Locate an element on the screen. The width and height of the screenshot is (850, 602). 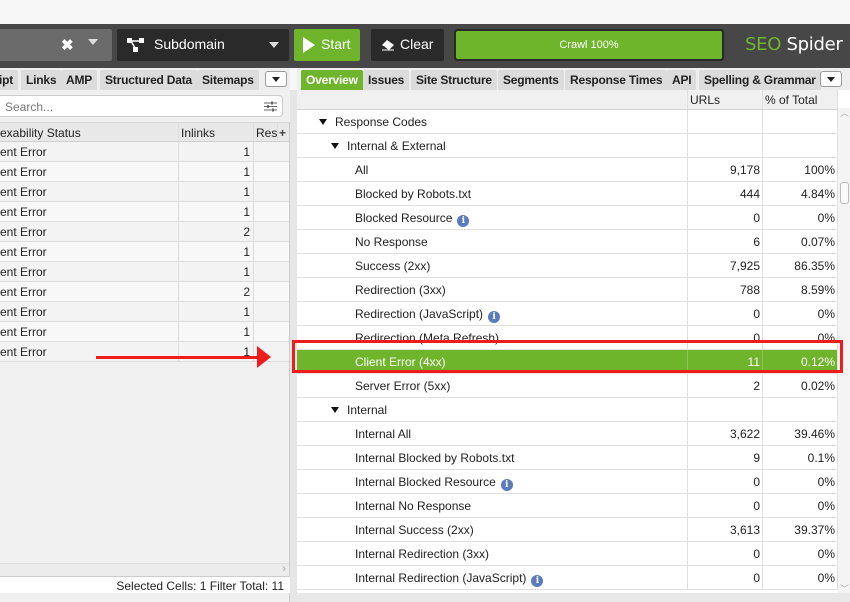
column-header-inlinks: Inlinks is located at coordinates (198, 133).